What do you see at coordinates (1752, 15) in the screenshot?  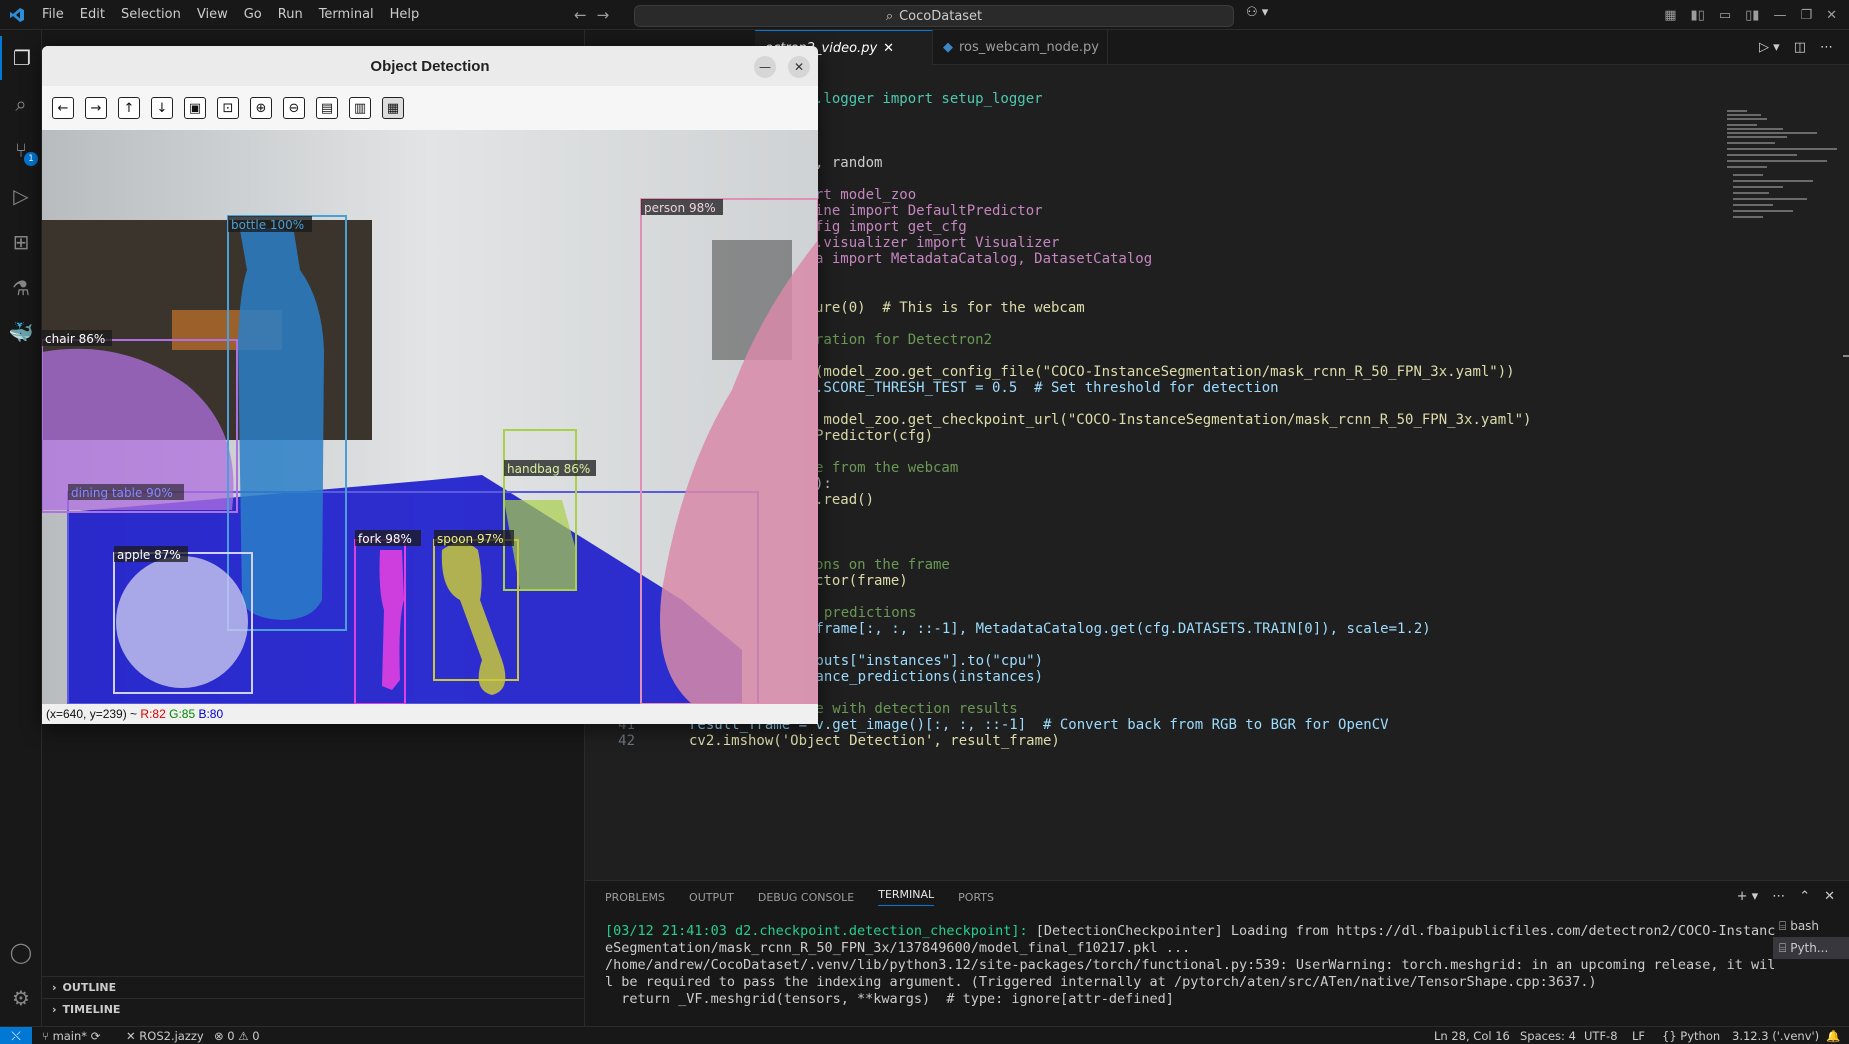 I see `toggle-secondary-sidebar-icon: ▯▮` at bounding box center [1752, 15].